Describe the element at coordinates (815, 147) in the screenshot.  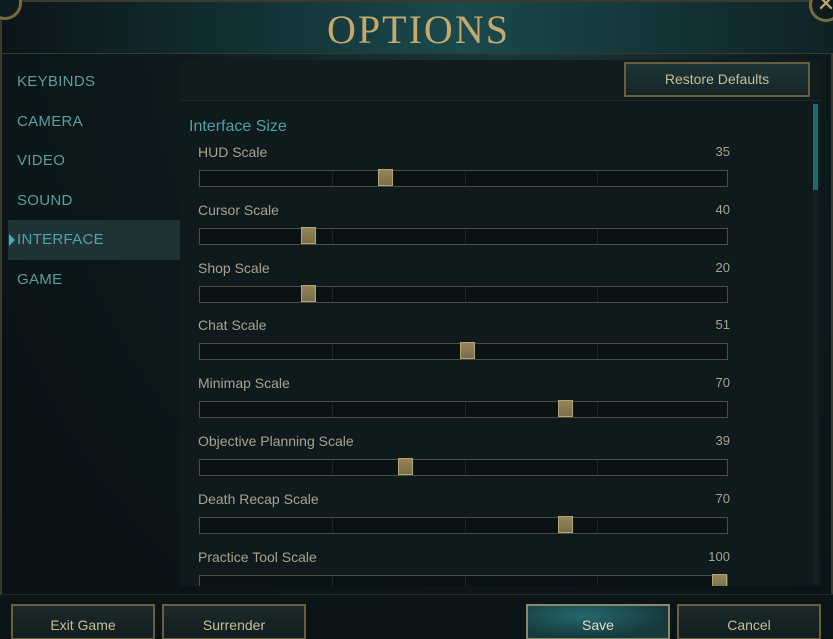
I see `scrollbar-thumb` at that location.